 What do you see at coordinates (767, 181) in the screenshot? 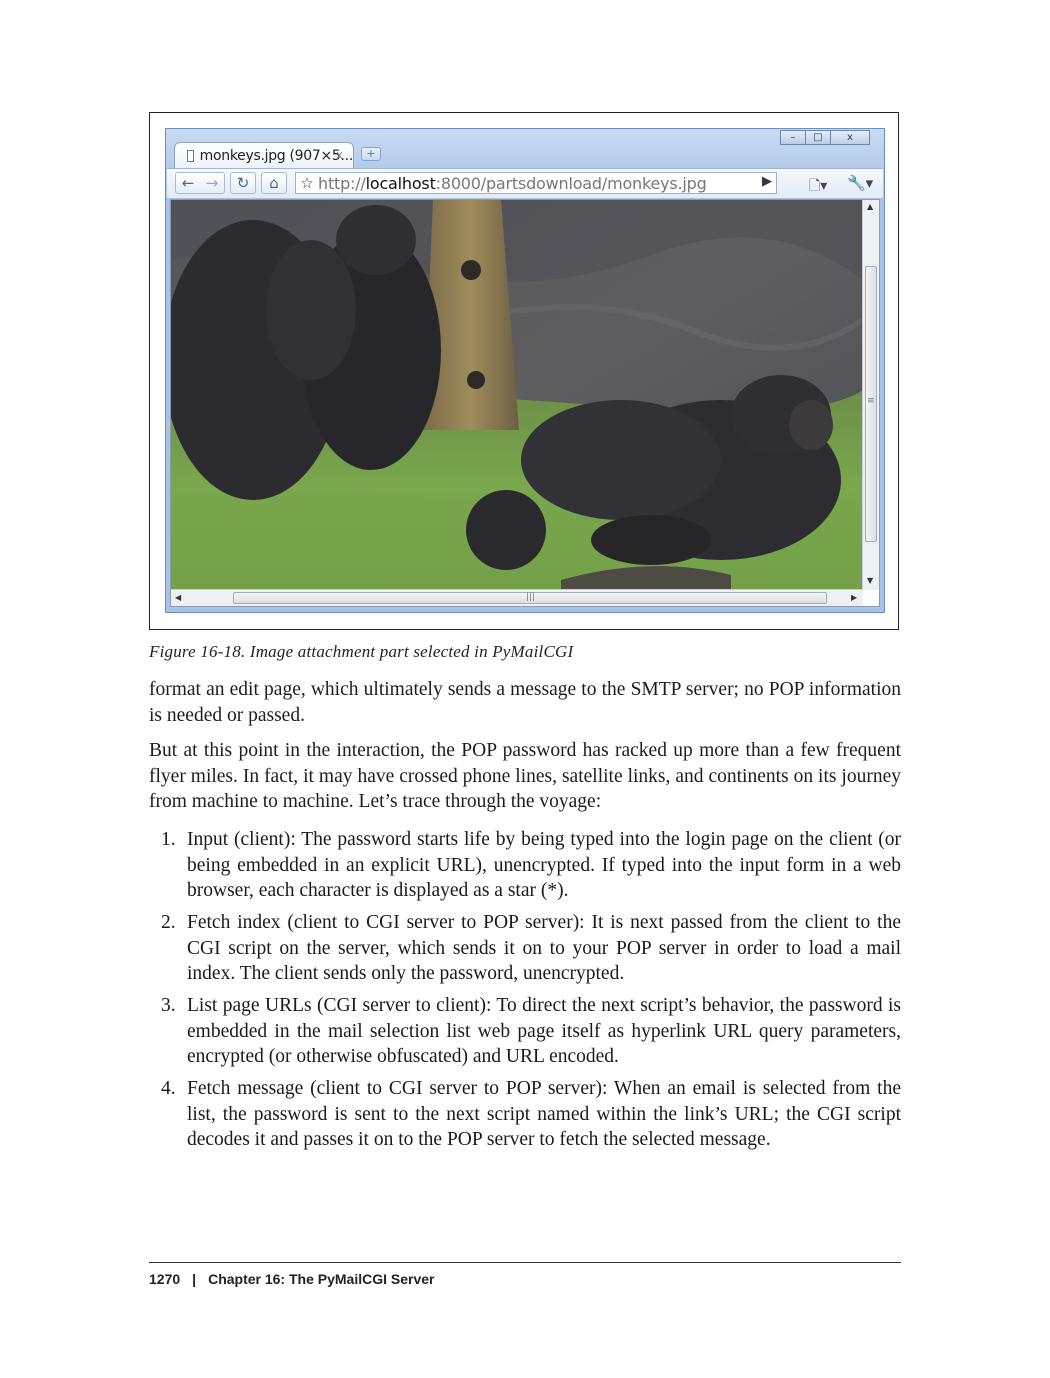
I see `go-icon: ▶` at bounding box center [767, 181].